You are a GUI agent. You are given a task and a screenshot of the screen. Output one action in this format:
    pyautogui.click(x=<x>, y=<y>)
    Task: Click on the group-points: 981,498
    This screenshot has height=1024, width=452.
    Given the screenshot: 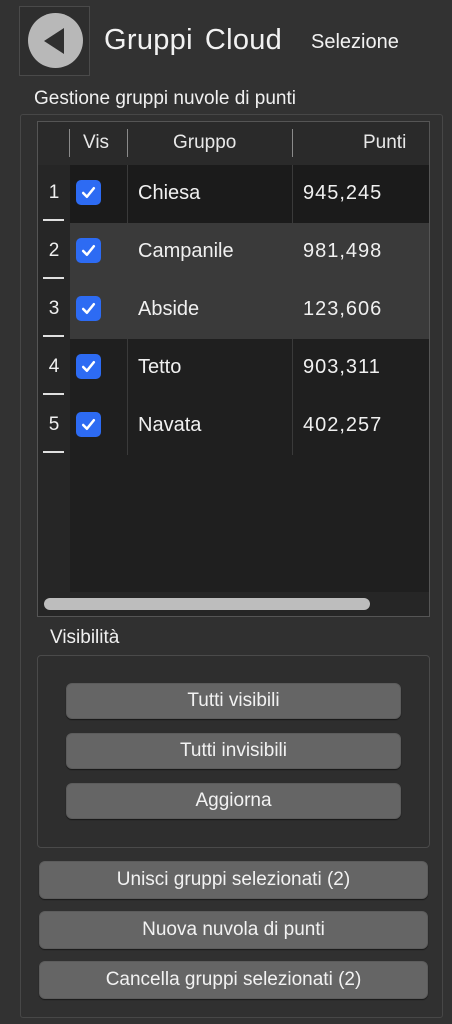 What is the action you would take?
    pyautogui.click(x=343, y=251)
    